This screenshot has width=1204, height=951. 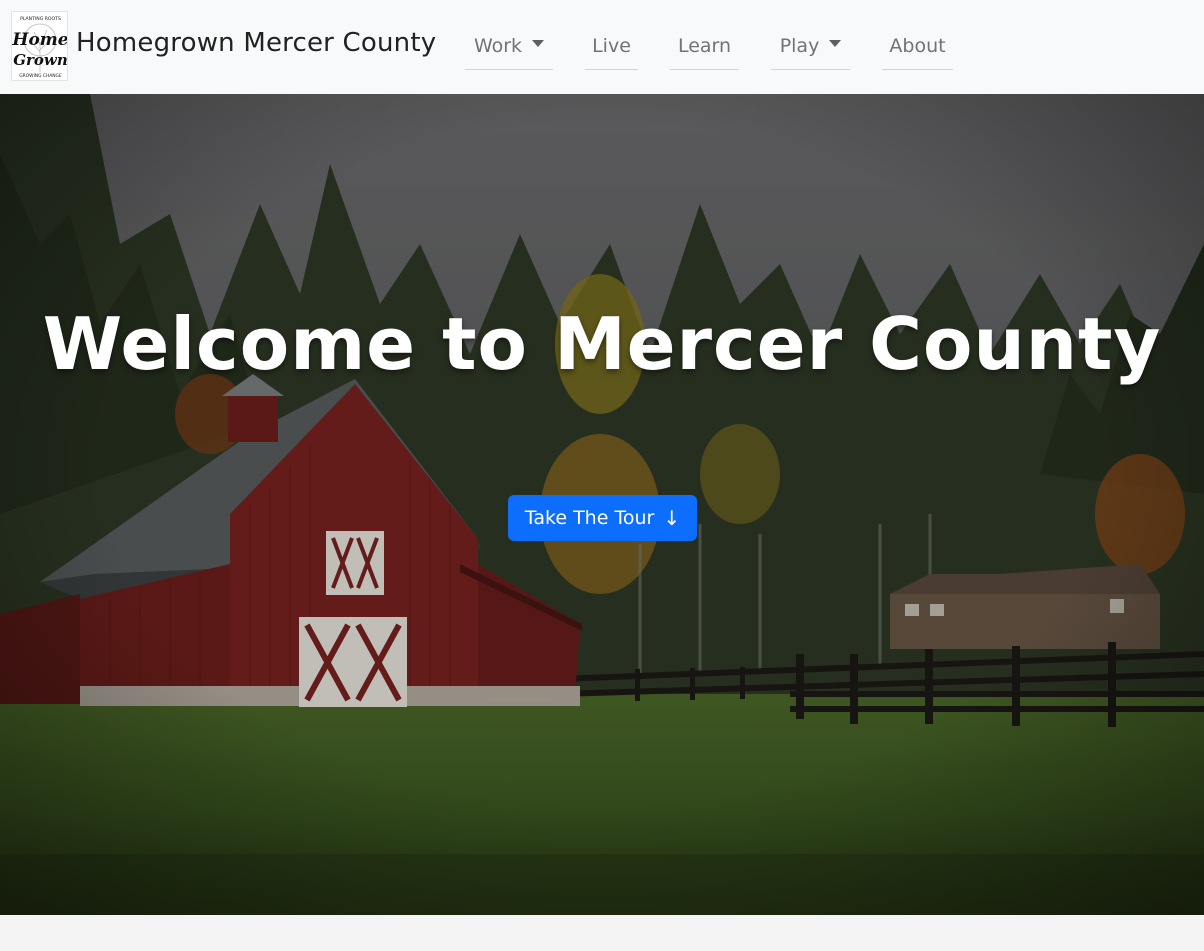 I want to click on homegrown-logo: PLANTING ROOTS Home Grown GROWING CHANGE, so click(x=39, y=46).